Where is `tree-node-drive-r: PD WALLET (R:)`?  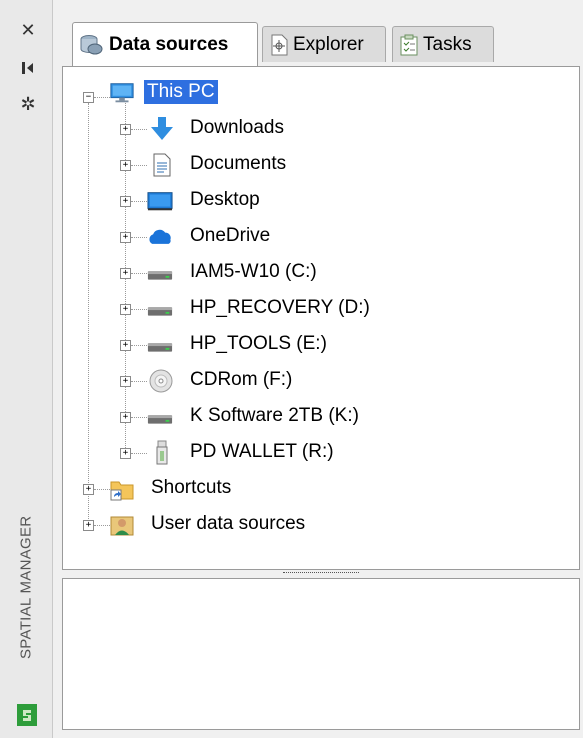 tree-node-drive-r: PD WALLET (R:) is located at coordinates (262, 452).